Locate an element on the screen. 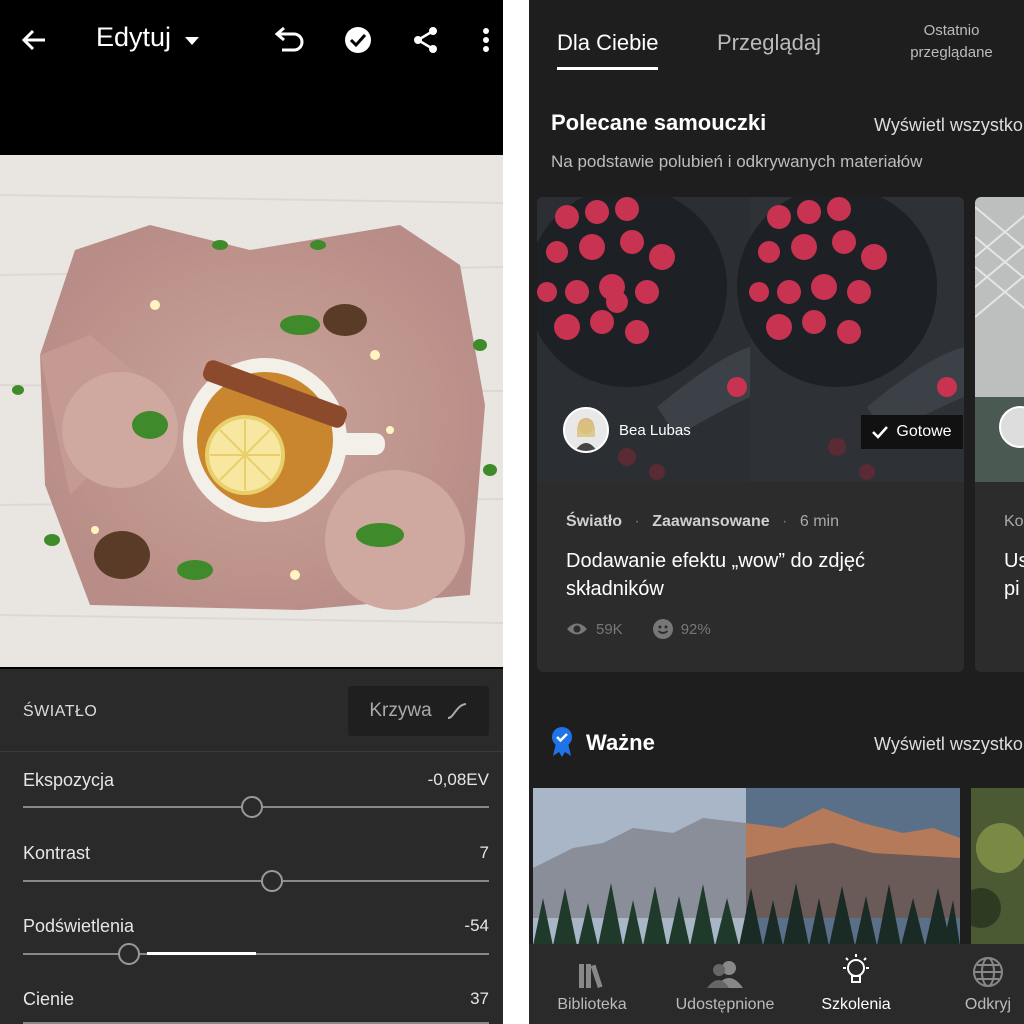 The height and width of the screenshot is (1024, 1024). highlights-slider-fill is located at coordinates (201, 953).